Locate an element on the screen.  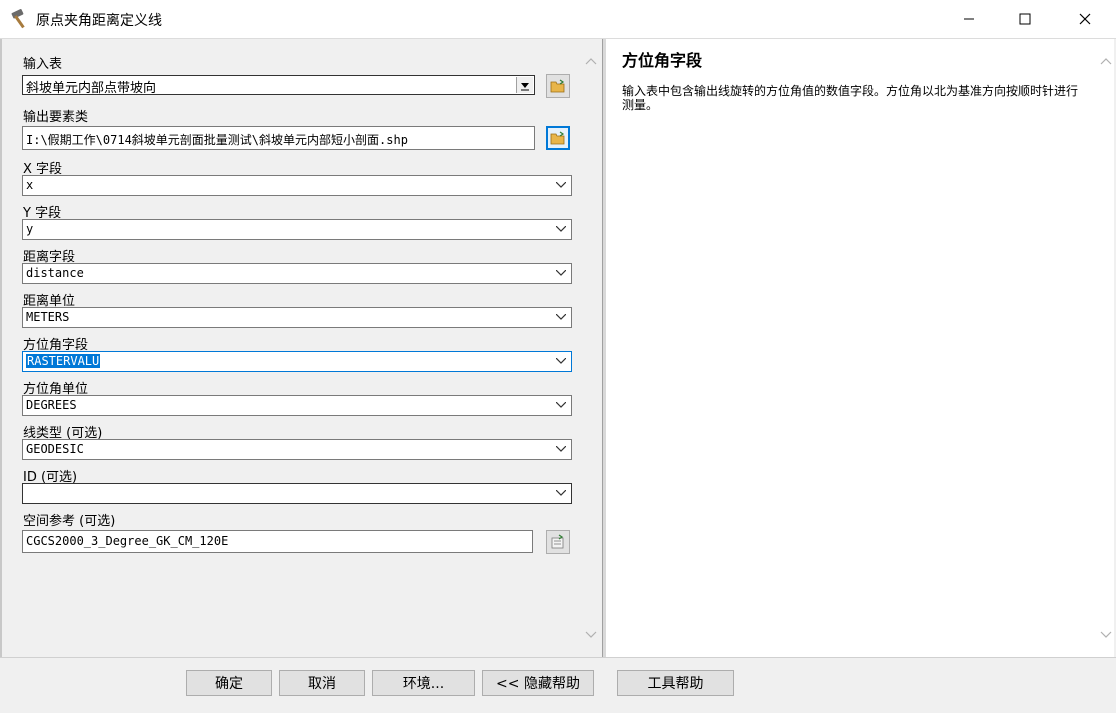
distance-field-select: distance is located at coordinates (297, 273).